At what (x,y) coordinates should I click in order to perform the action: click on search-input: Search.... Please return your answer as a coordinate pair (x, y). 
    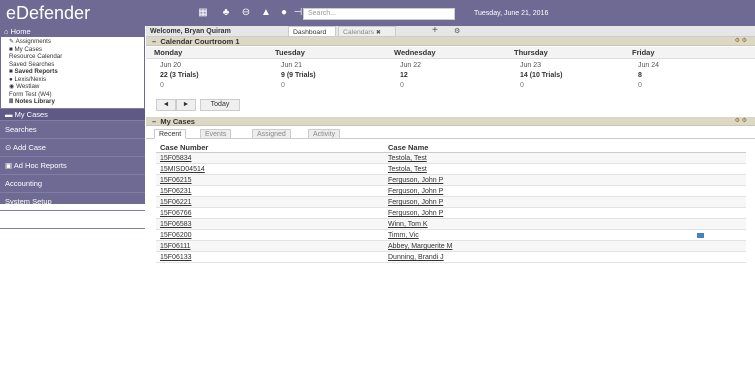
    Looking at the image, I should click on (379, 14).